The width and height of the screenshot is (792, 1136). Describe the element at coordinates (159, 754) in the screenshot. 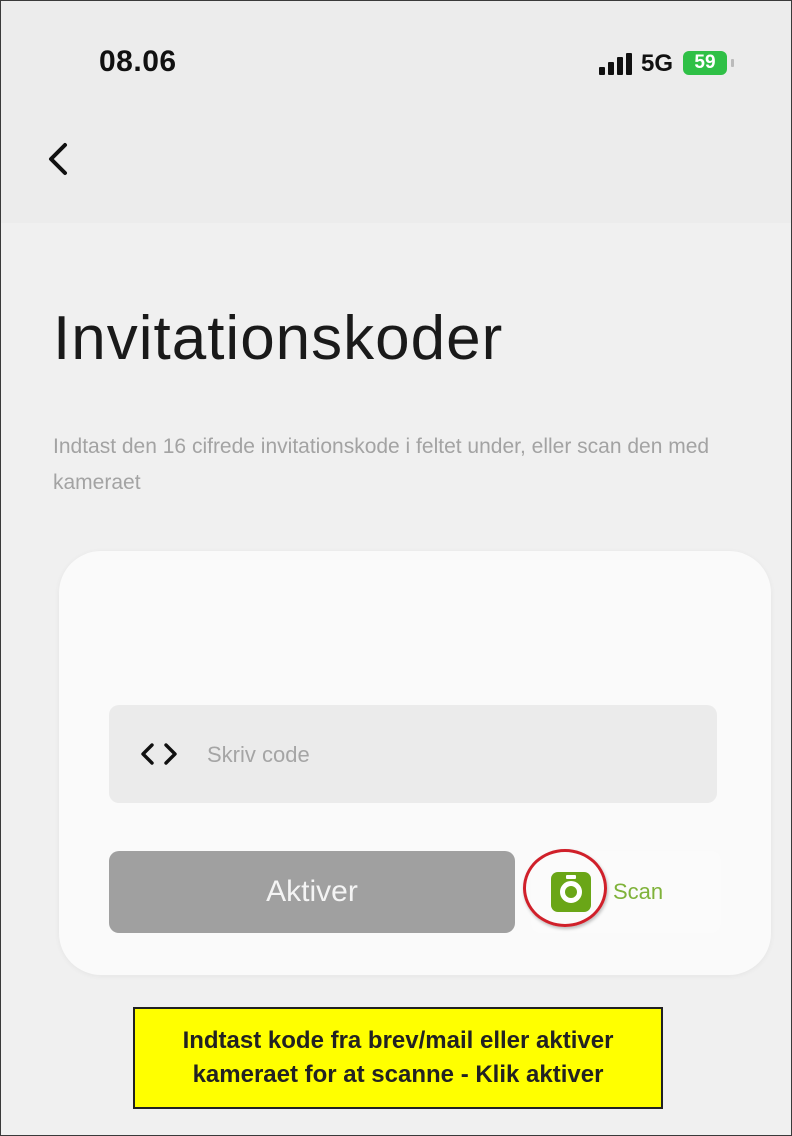

I see `code-brackets-icon` at that location.